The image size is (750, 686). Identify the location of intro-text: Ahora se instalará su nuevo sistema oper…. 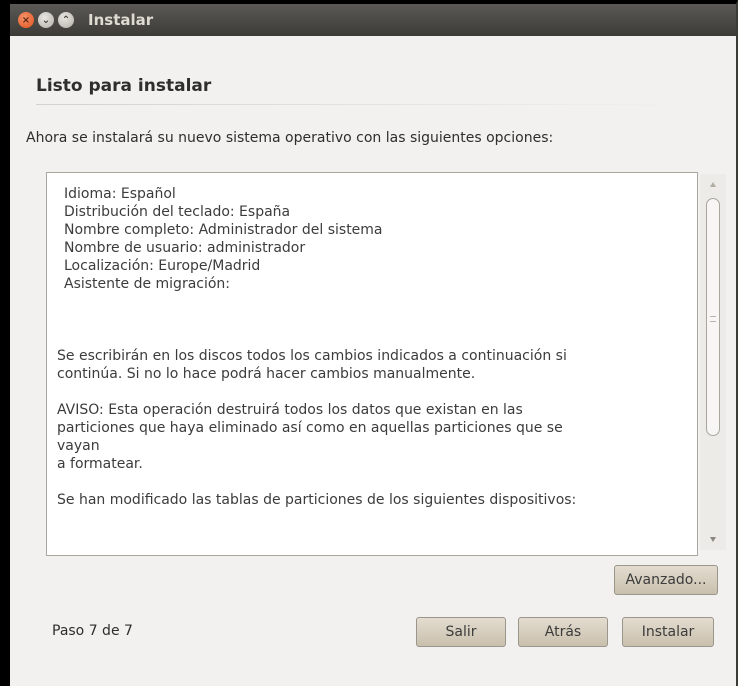
(290, 138).